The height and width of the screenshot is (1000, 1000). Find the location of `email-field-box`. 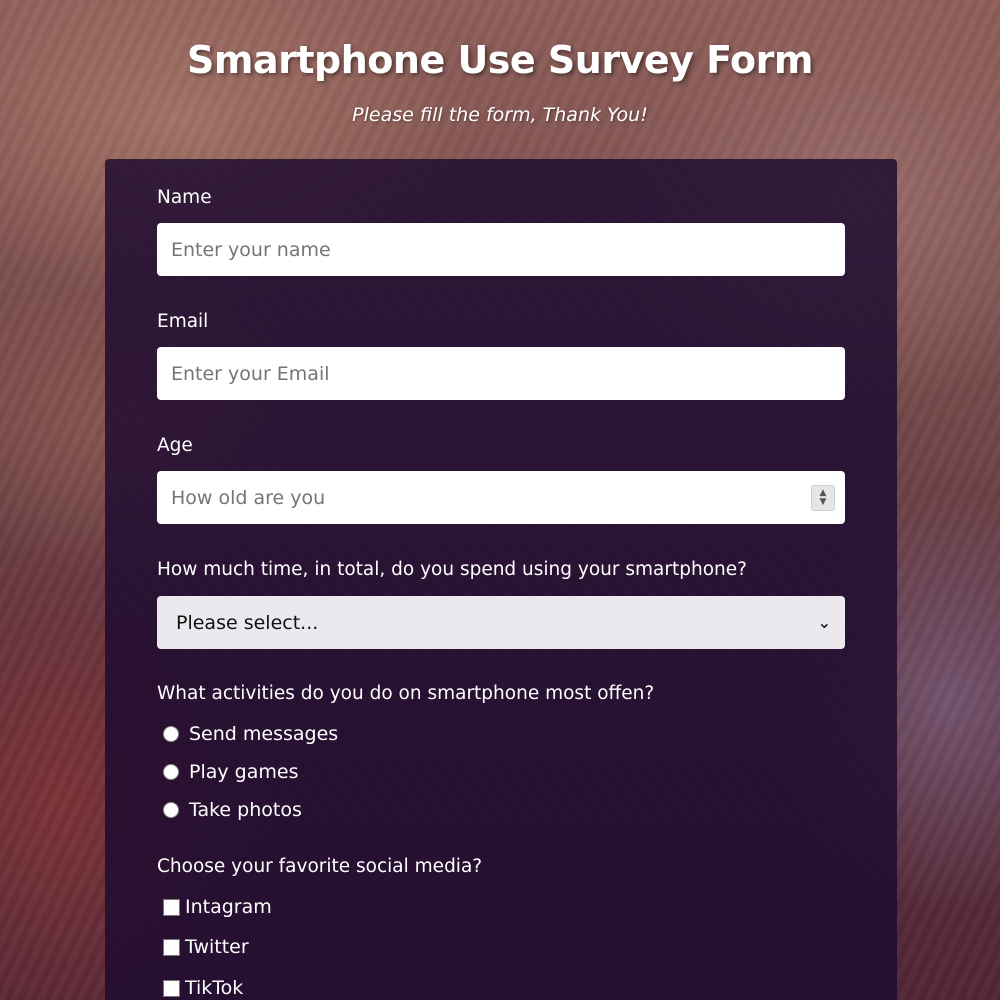

email-field-box is located at coordinates (501, 373).